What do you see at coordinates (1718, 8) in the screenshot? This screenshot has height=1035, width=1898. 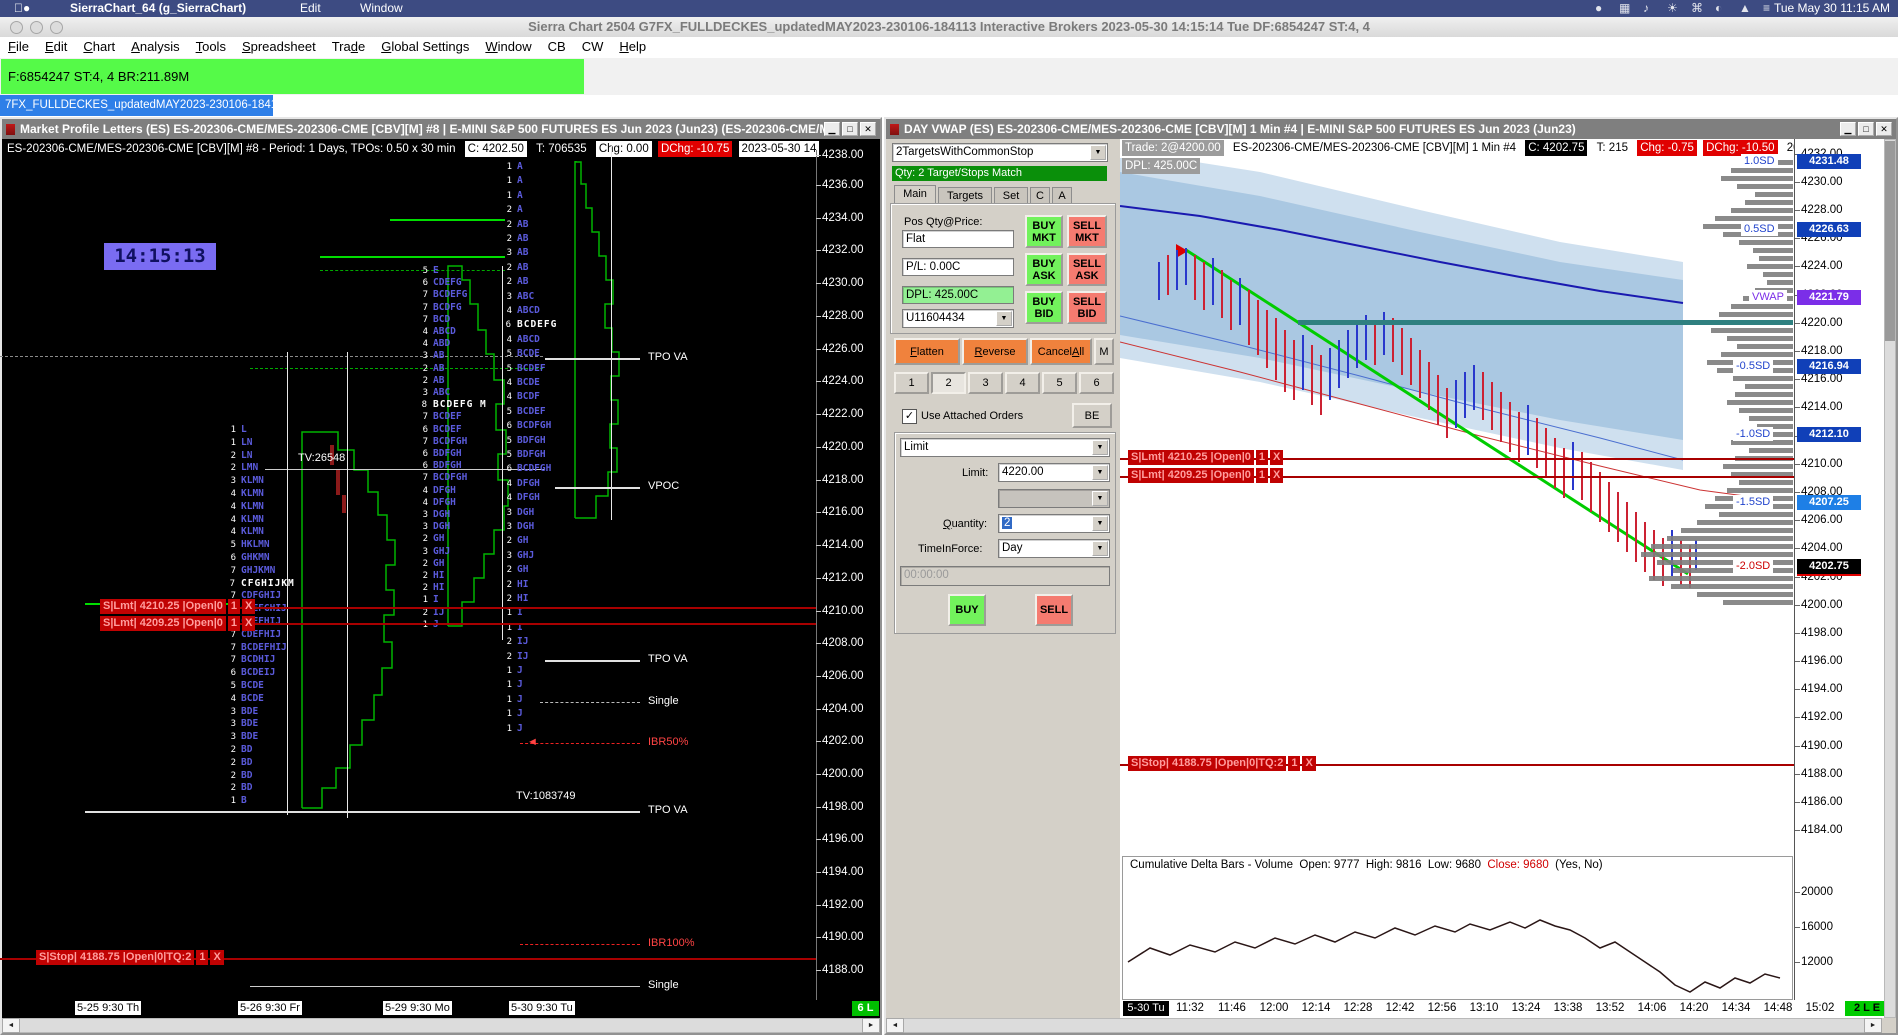 I see `moon-icon: ◐` at bounding box center [1718, 8].